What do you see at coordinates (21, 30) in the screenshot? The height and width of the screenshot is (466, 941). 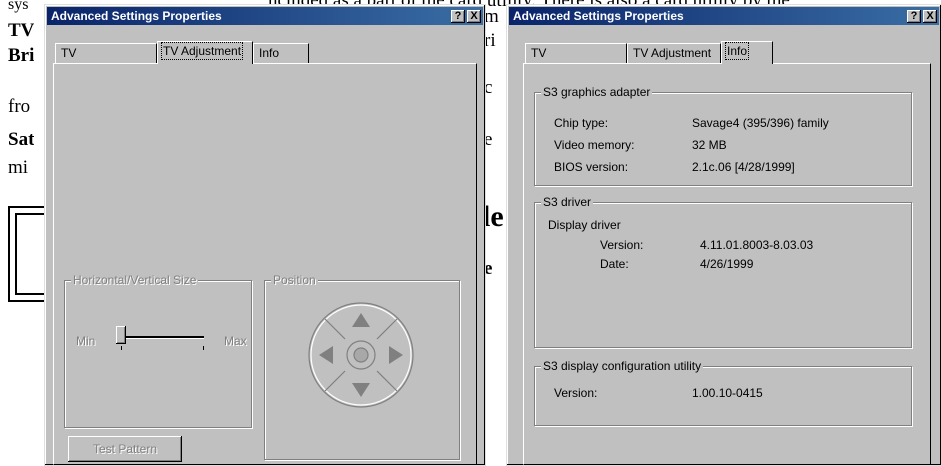 I see `doc-line-2: TV` at bounding box center [21, 30].